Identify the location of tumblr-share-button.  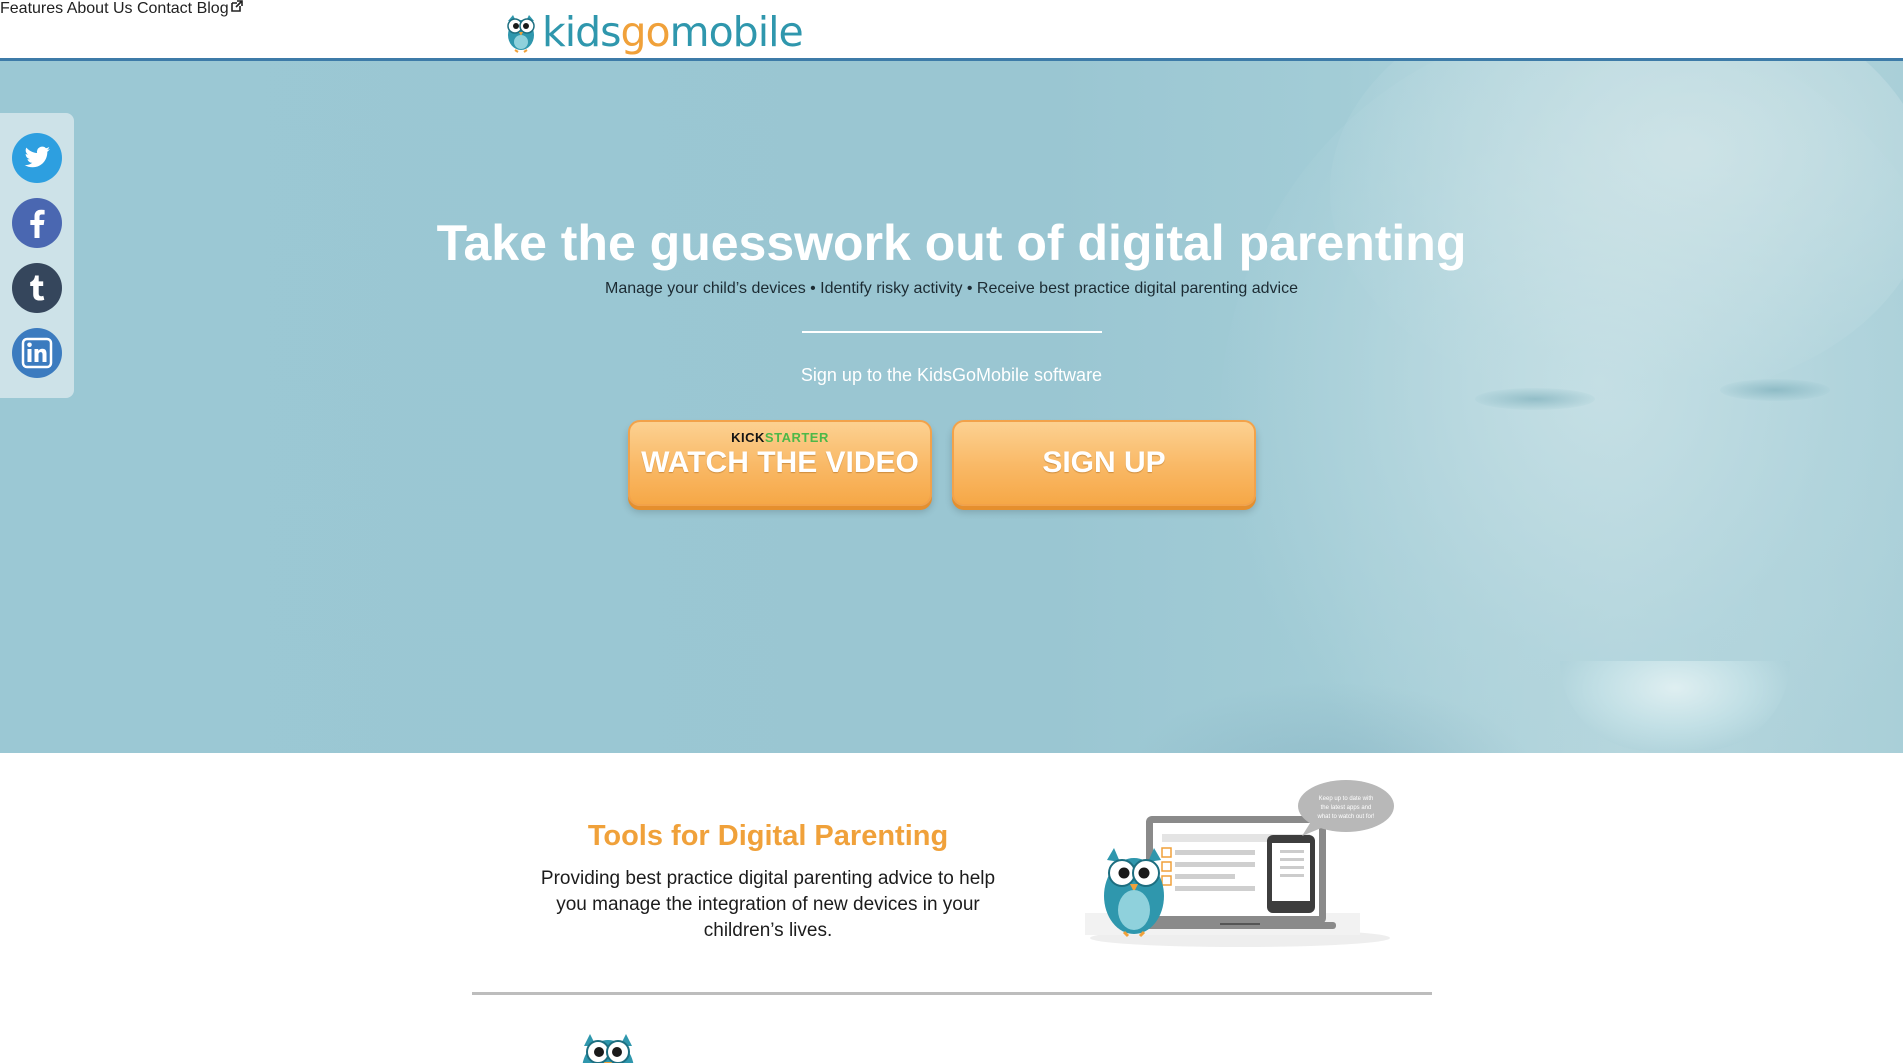
(37, 288).